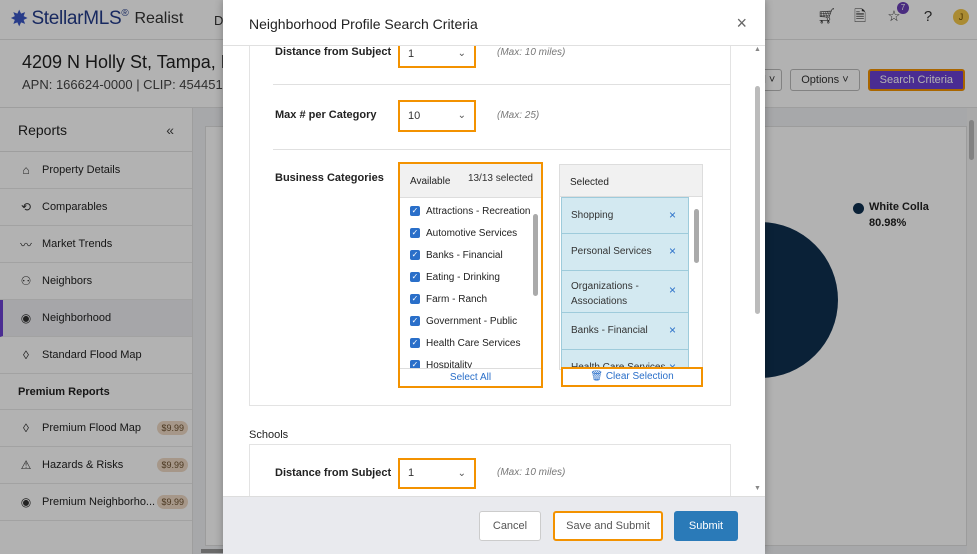  What do you see at coordinates (510, 526) in the screenshot?
I see `cancel-button: Cancel` at bounding box center [510, 526].